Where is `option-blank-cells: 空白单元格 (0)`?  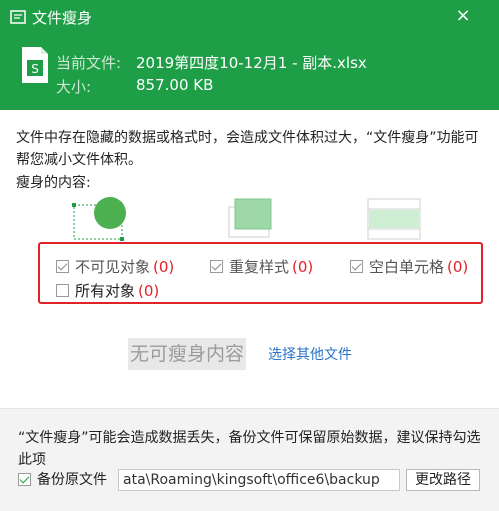 option-blank-cells: 空白单元格 (0) is located at coordinates (409, 266).